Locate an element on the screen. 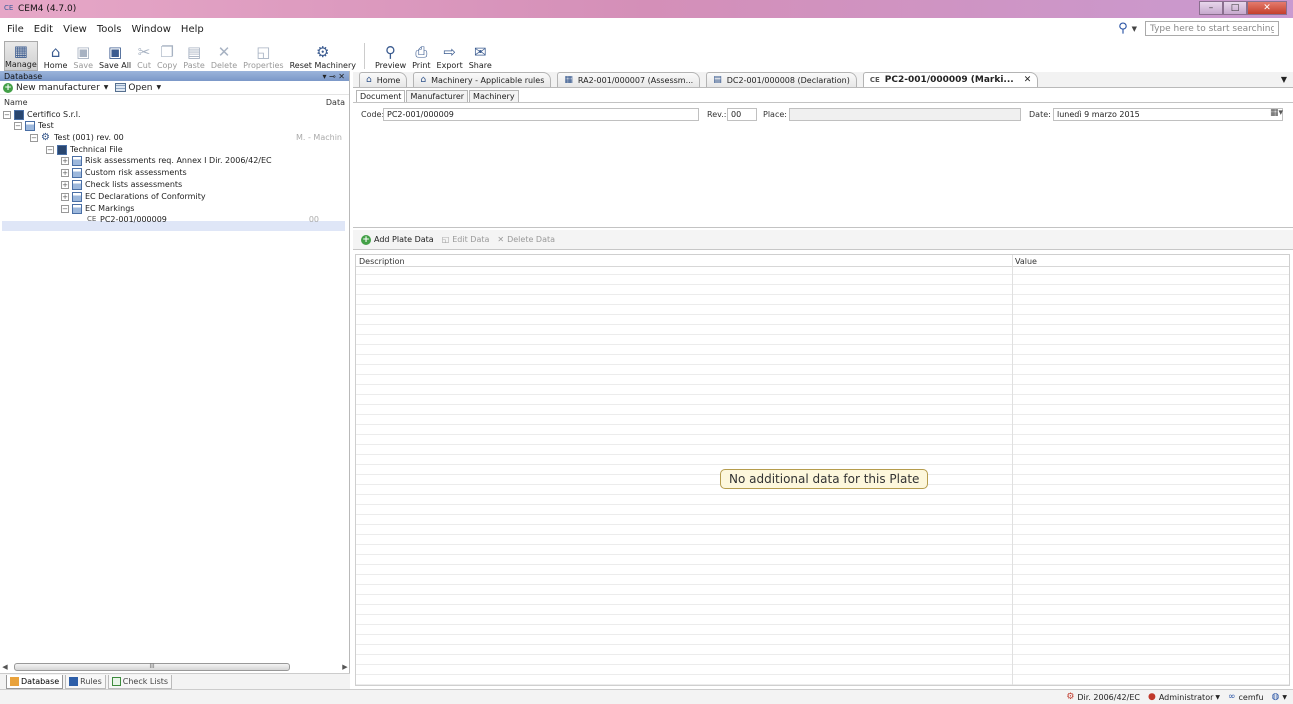 Image resolution: width=1293 pixels, height=704 pixels. delete-data-button: ✕ Delete Data is located at coordinates (526, 239).